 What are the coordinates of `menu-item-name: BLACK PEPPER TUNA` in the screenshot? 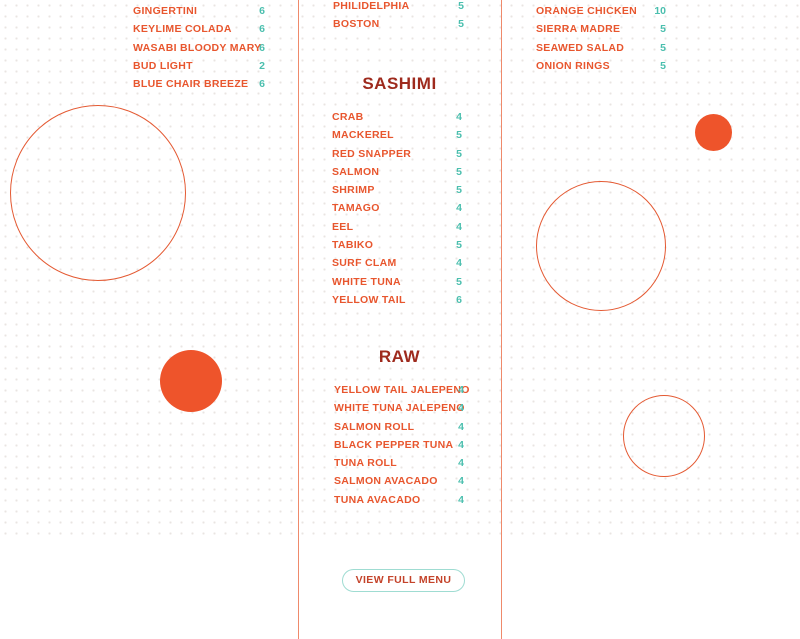 It's located at (394, 444).